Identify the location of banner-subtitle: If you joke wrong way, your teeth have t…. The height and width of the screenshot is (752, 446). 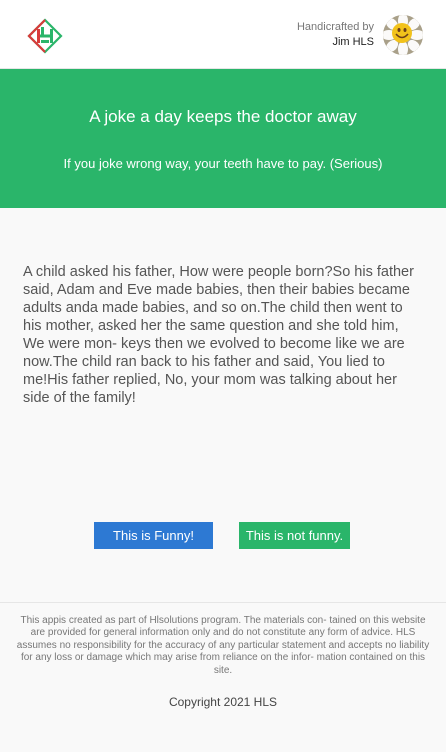
(223, 163).